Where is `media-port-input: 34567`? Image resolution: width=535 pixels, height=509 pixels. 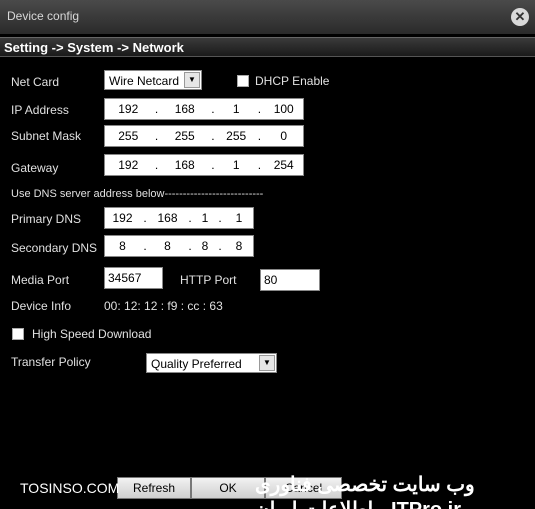
media-port-input: 34567 is located at coordinates (133, 278).